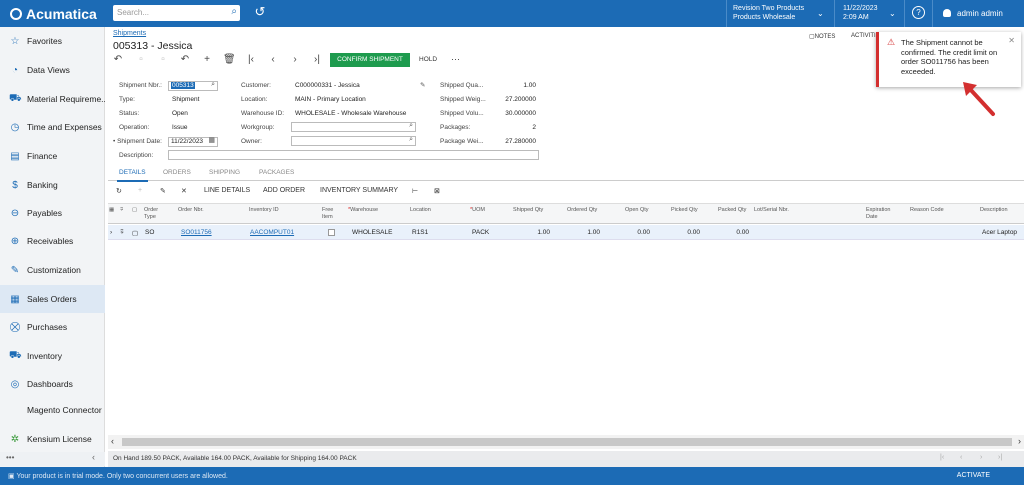  Describe the element at coordinates (149, 232) in the screenshot. I see `cell-order-type: SO` at that location.